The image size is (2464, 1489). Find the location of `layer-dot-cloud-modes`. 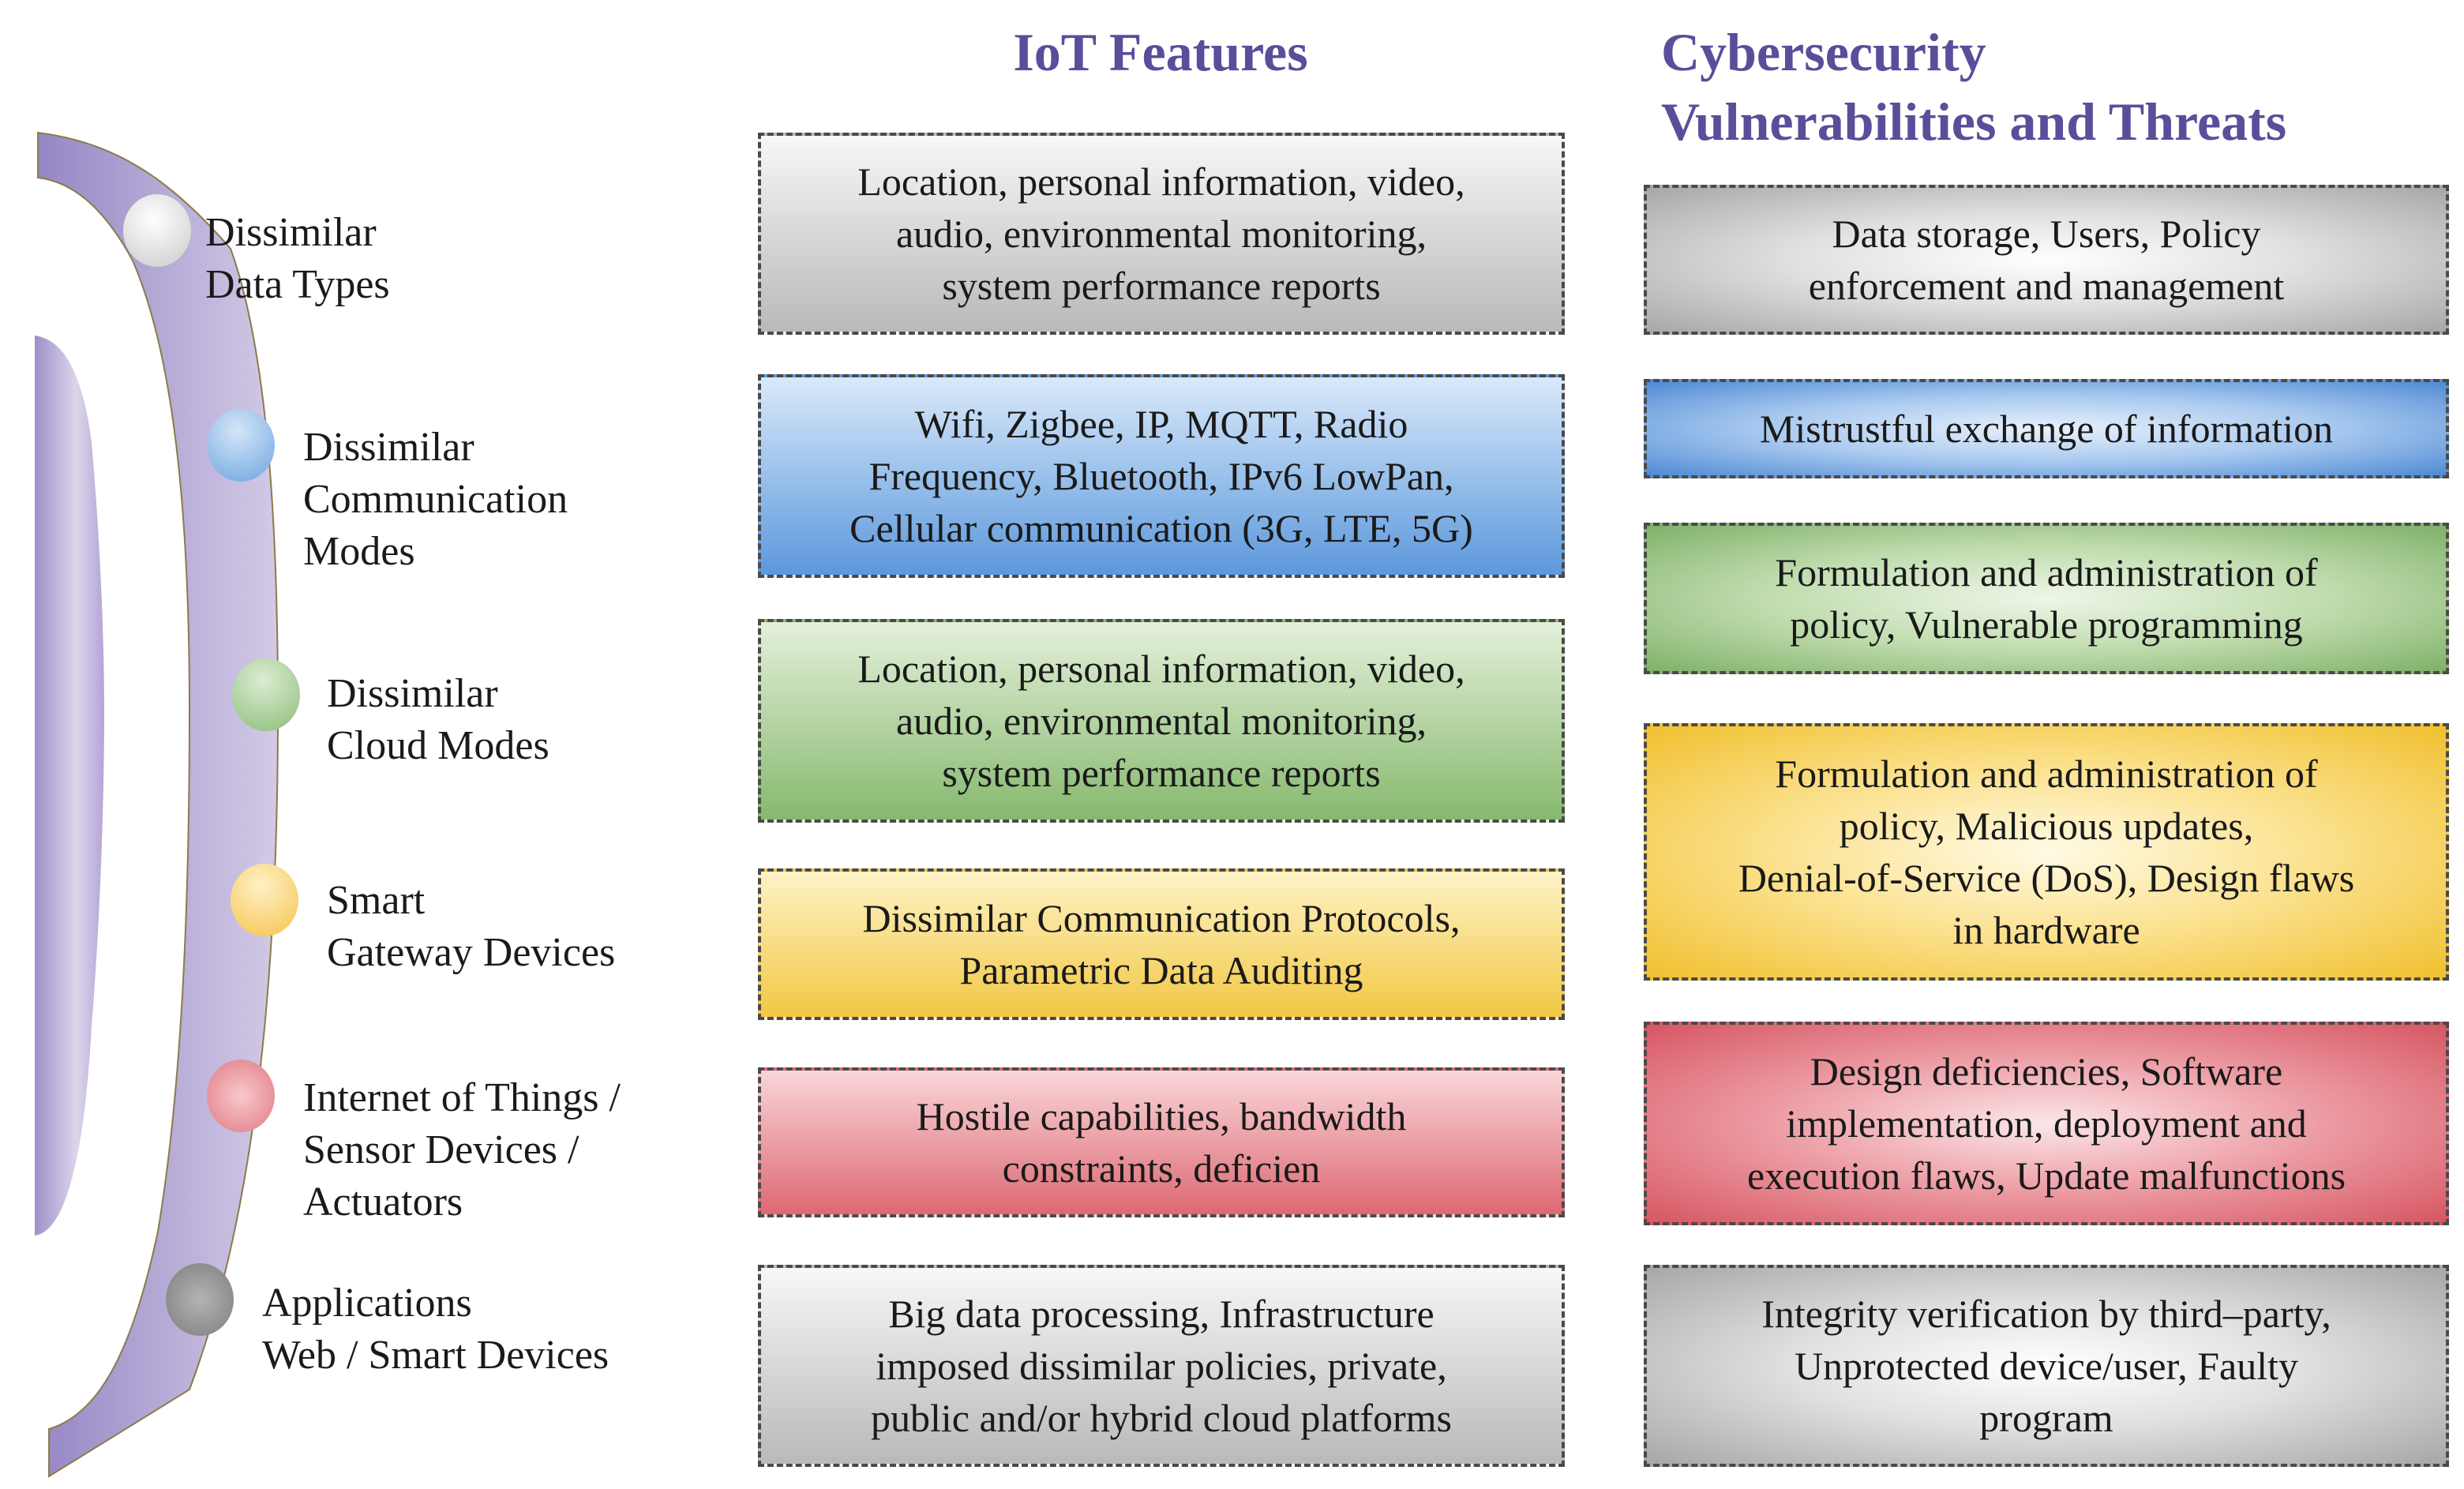

layer-dot-cloud-modes is located at coordinates (266, 694).